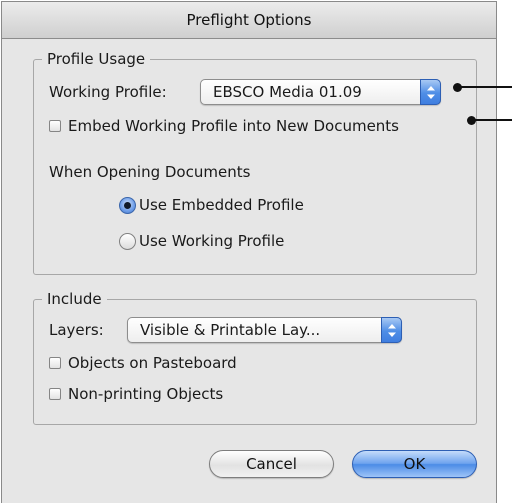 This screenshot has width=512, height=503. Describe the element at coordinates (108, 92) in the screenshot. I see `working-profile-label: Working Profile:` at that location.